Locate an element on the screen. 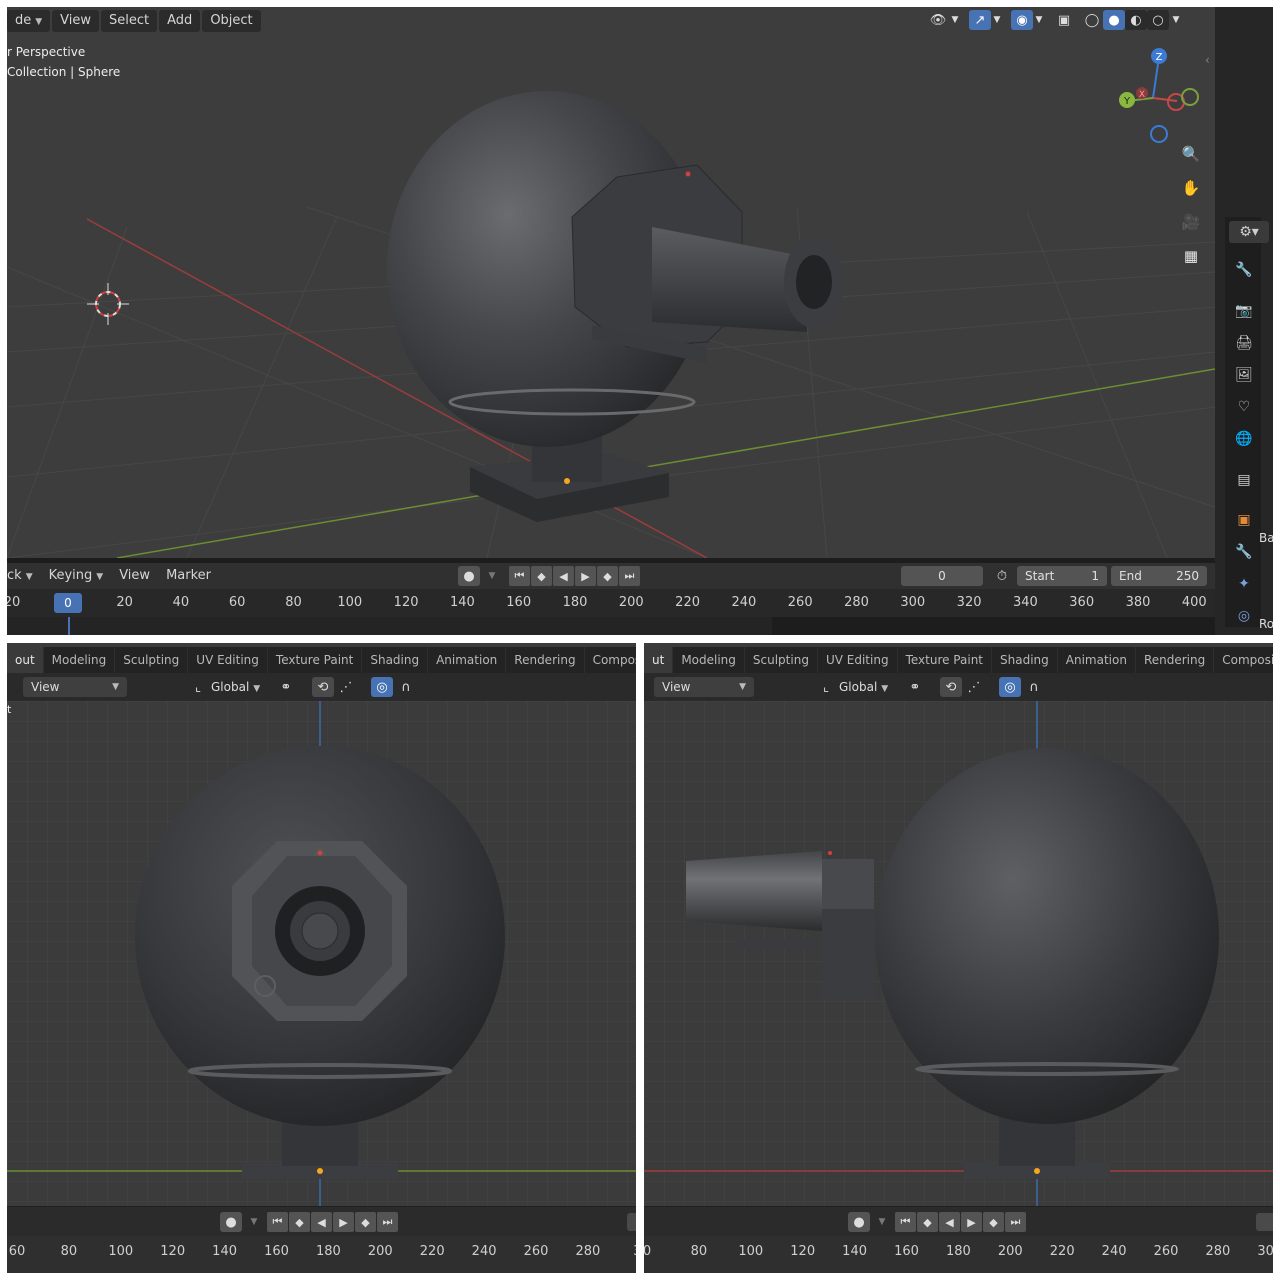 Image resolution: width=1280 pixels, height=1280 pixels. world-properties-icon: 🌐 is located at coordinates (1244, 439).